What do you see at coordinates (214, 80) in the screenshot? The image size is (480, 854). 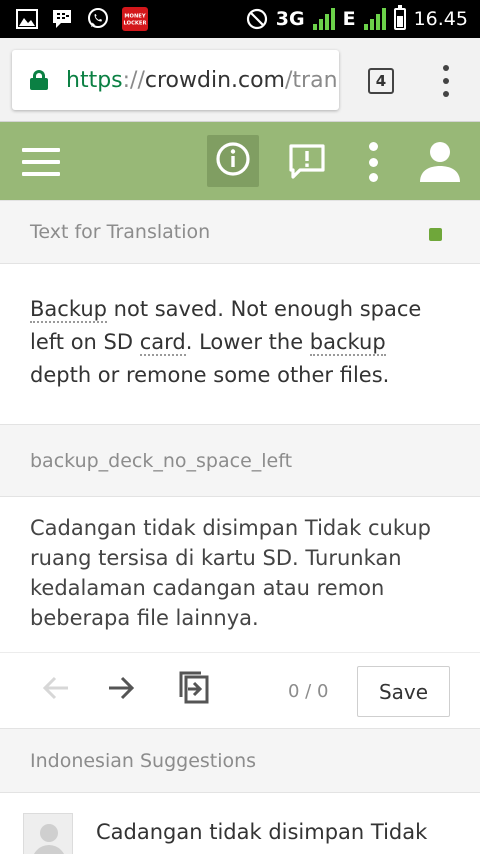 I see `url-host: crowdin.com` at bounding box center [214, 80].